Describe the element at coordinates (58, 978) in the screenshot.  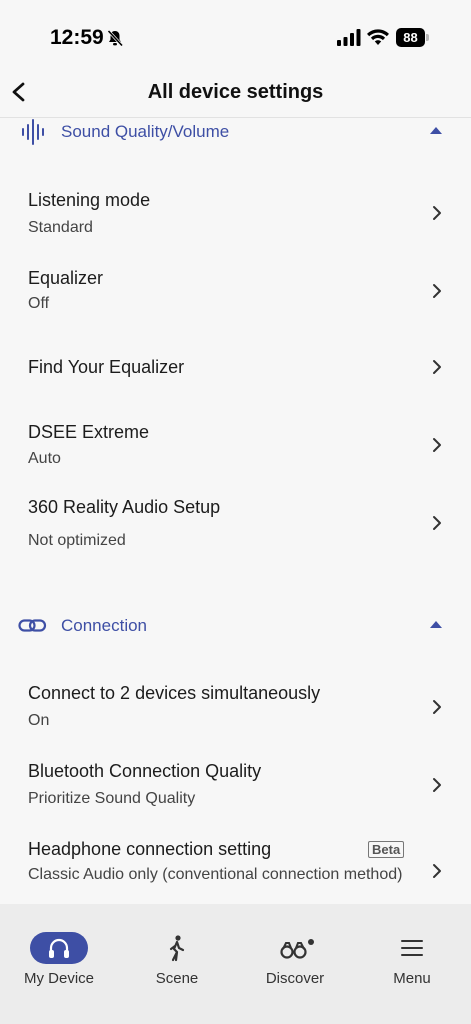
I see `nav-label: My Device` at that location.